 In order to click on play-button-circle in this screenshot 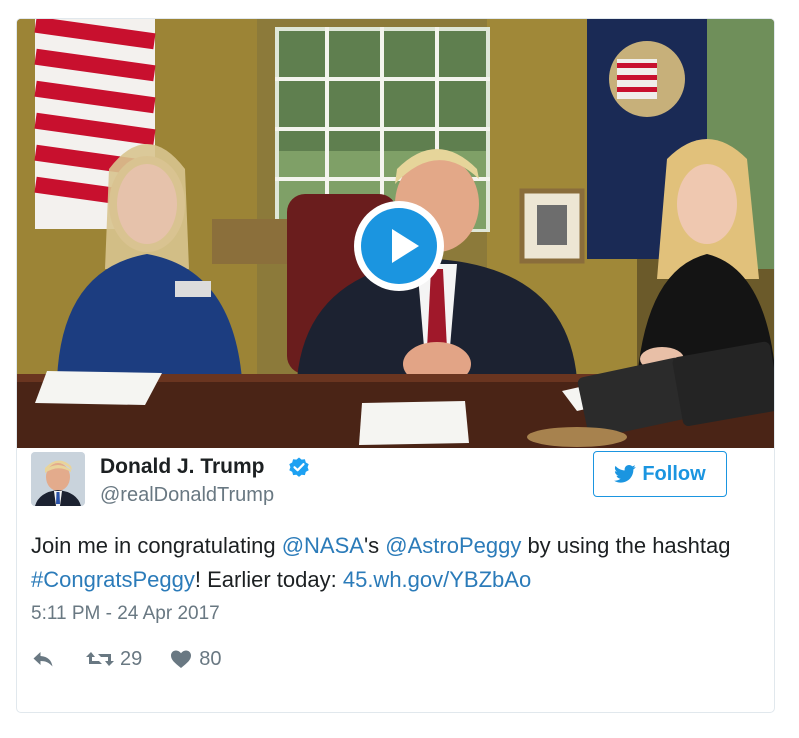, I will do `click(399, 246)`.